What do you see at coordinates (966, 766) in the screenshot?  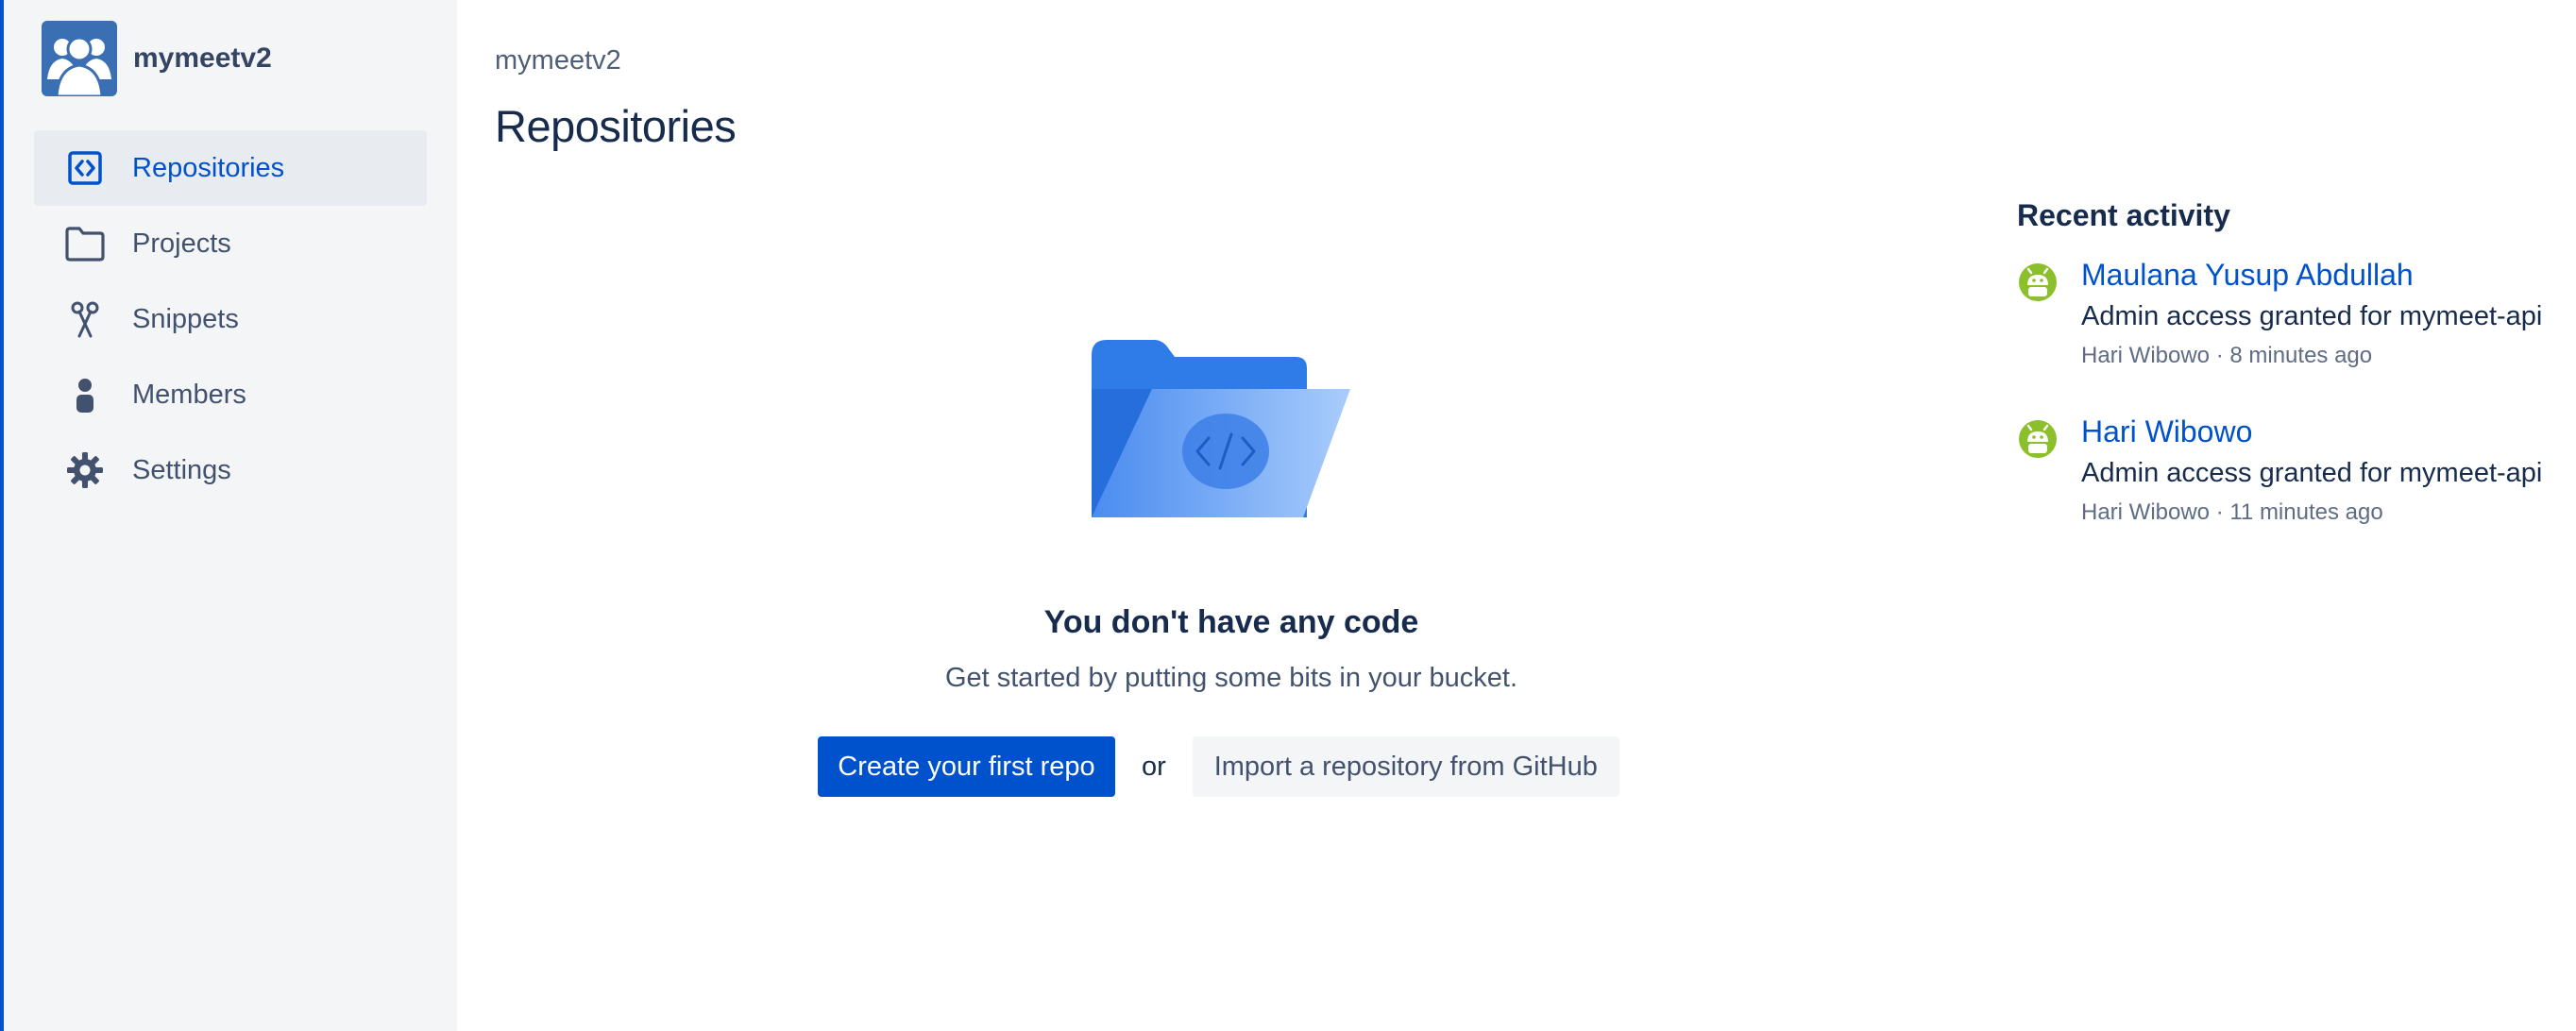 I see `create-repo-button: Create your first repo` at bounding box center [966, 766].